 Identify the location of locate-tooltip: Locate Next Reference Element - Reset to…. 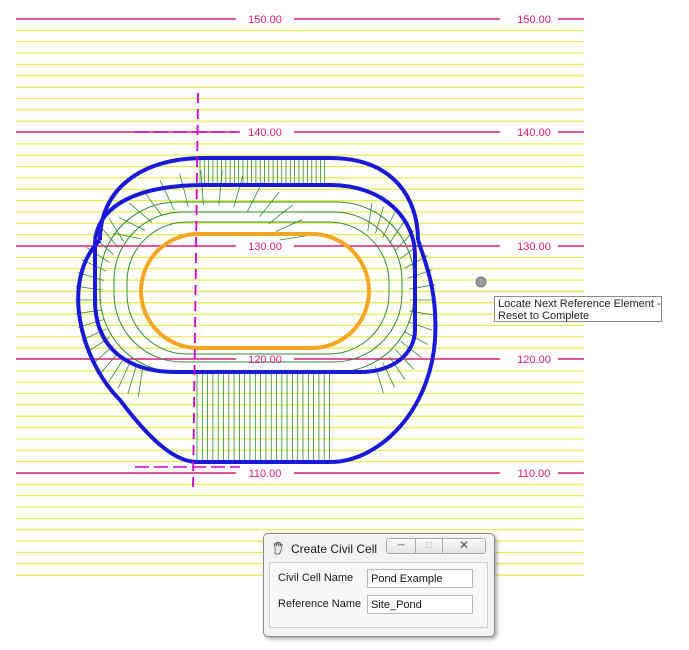
(578, 309).